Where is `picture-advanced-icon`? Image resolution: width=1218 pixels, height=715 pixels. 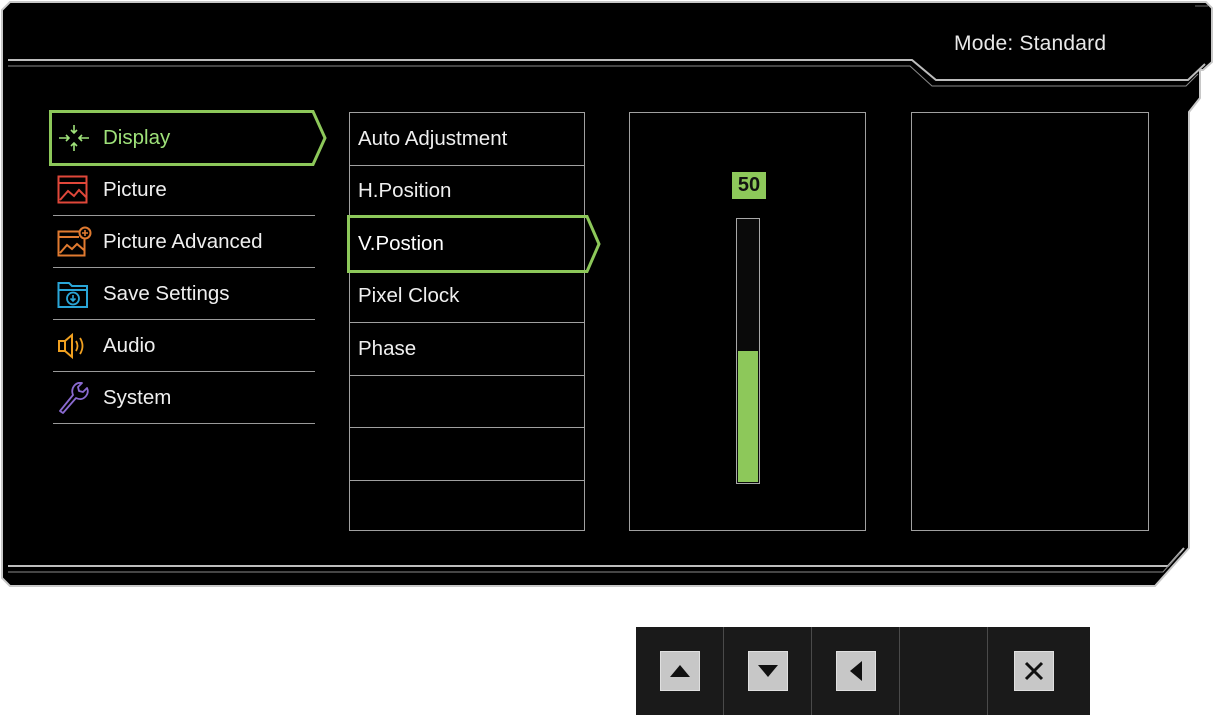
picture-advanced-icon is located at coordinates (77, 242).